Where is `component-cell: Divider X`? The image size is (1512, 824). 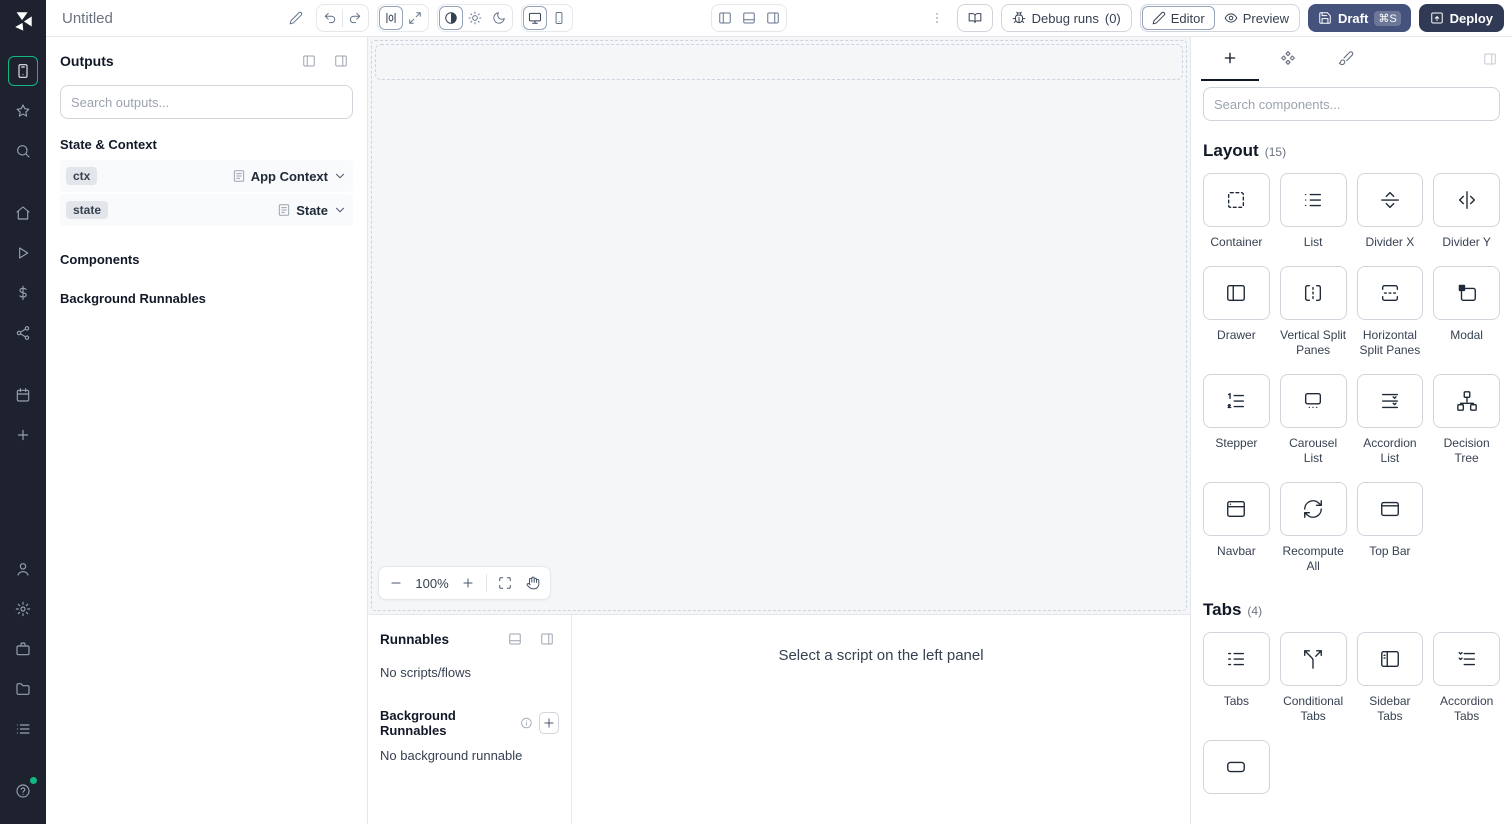
component-cell: Divider X is located at coordinates (1390, 211).